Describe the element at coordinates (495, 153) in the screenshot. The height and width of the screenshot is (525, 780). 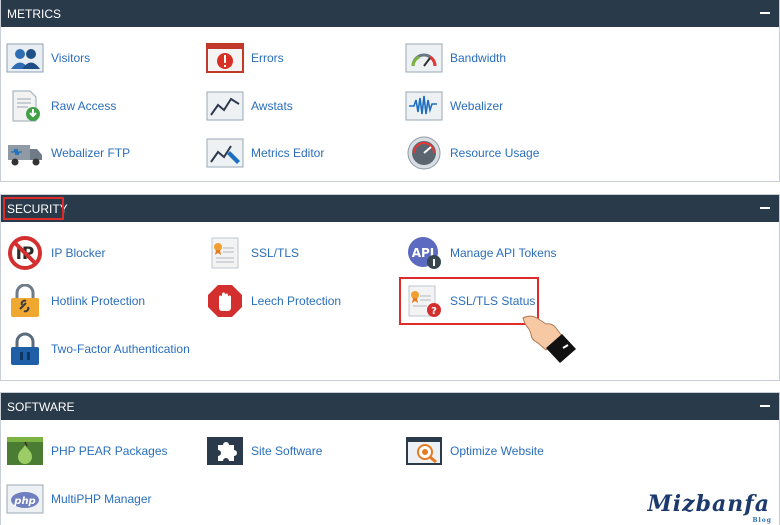
I see `resource-usage-label: Resource Usage` at that location.